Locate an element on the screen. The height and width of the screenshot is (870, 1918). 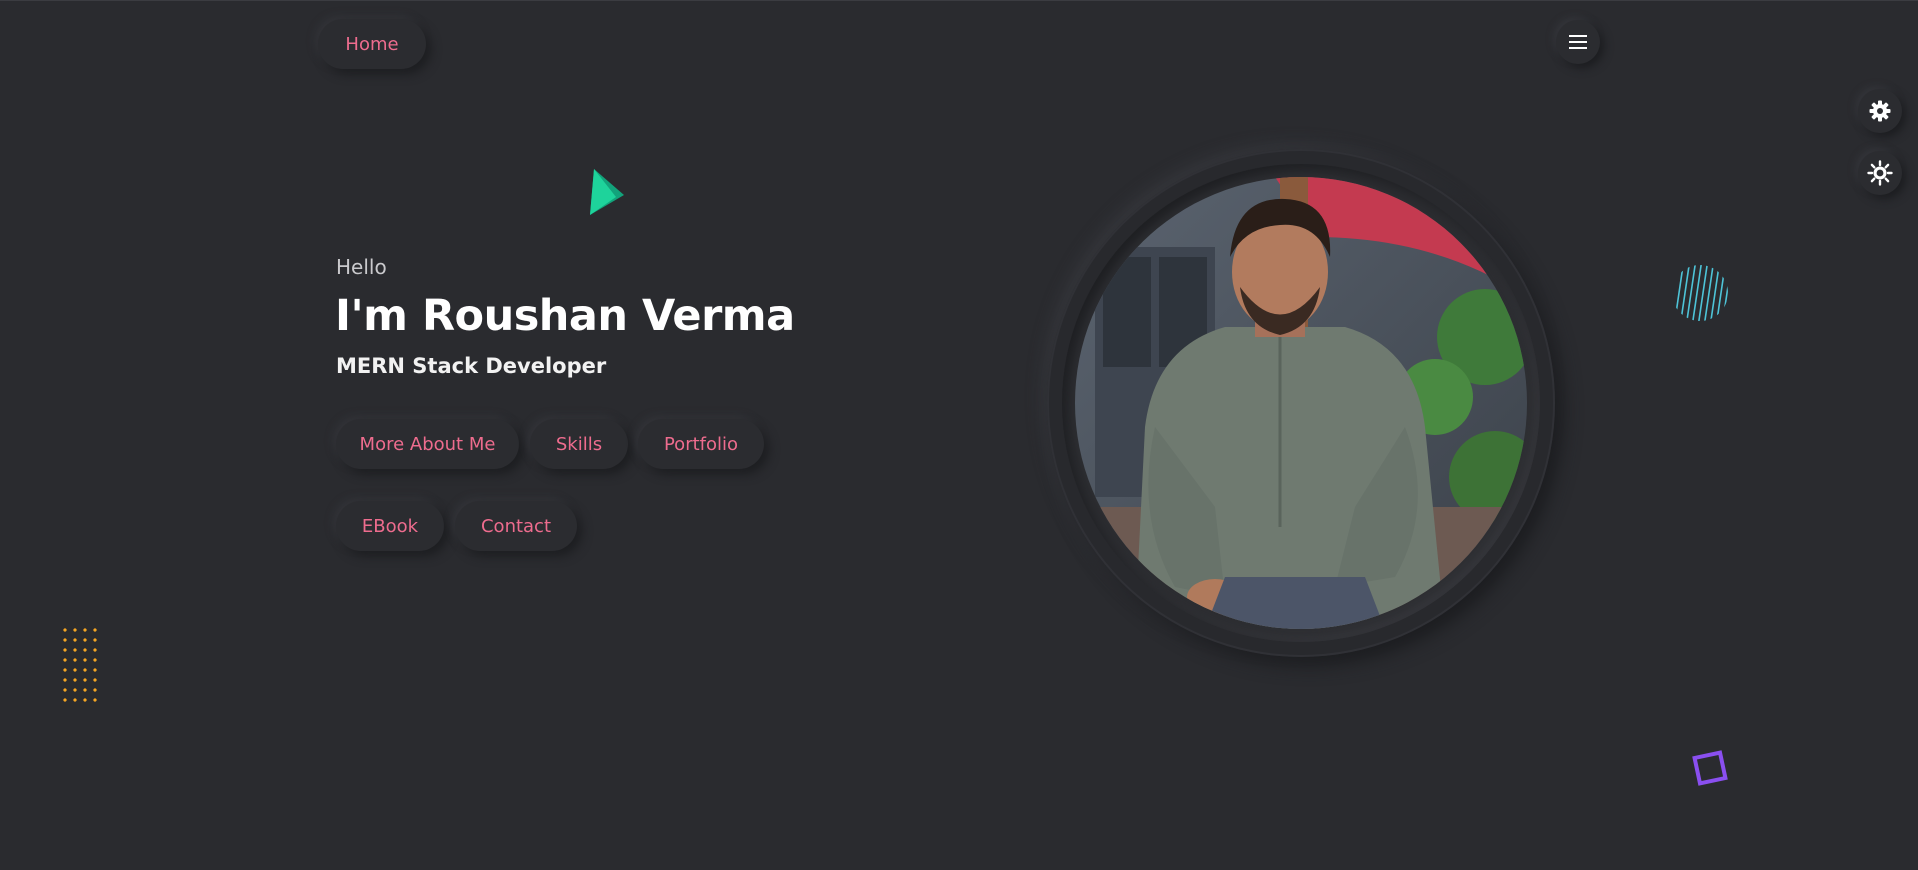
settings-button is located at coordinates (1880, 111).